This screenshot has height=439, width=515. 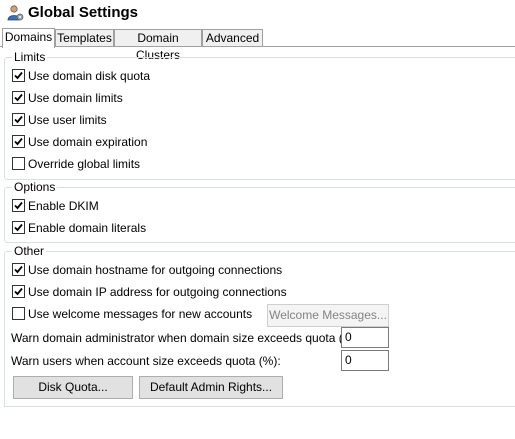 What do you see at coordinates (259, 406) in the screenshot?
I see `panel-bottom-border` at bounding box center [259, 406].